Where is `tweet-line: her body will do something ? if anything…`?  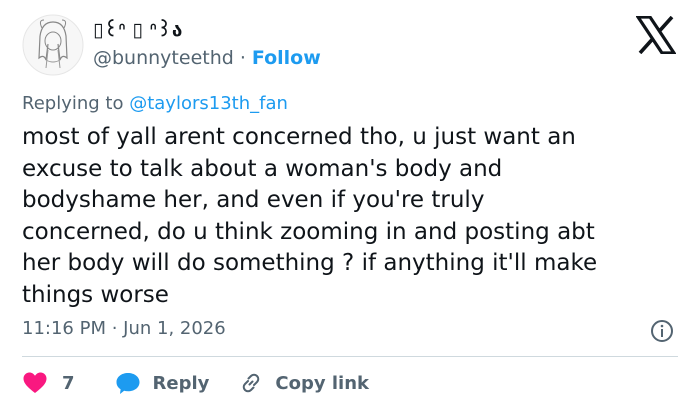 tweet-line: her body will do something ? if anything… is located at coordinates (310, 263).